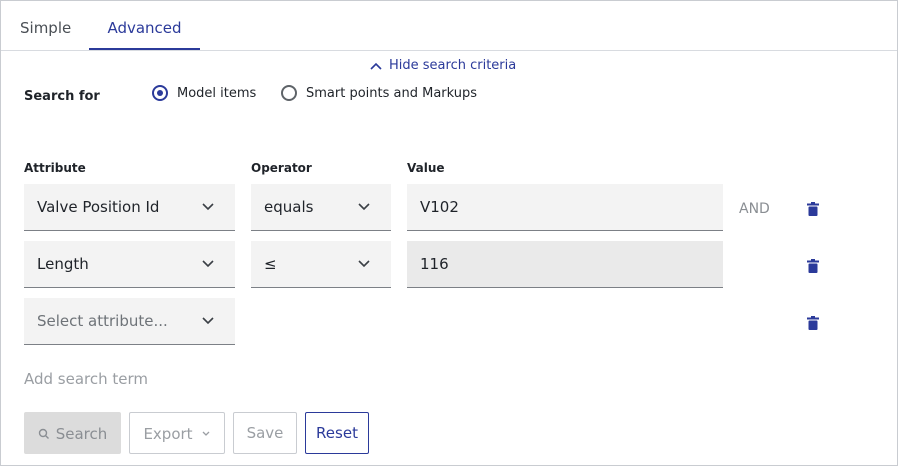 This screenshot has width=898, height=466. What do you see at coordinates (289, 93) in the screenshot?
I see `radio-unselected-icon` at bounding box center [289, 93].